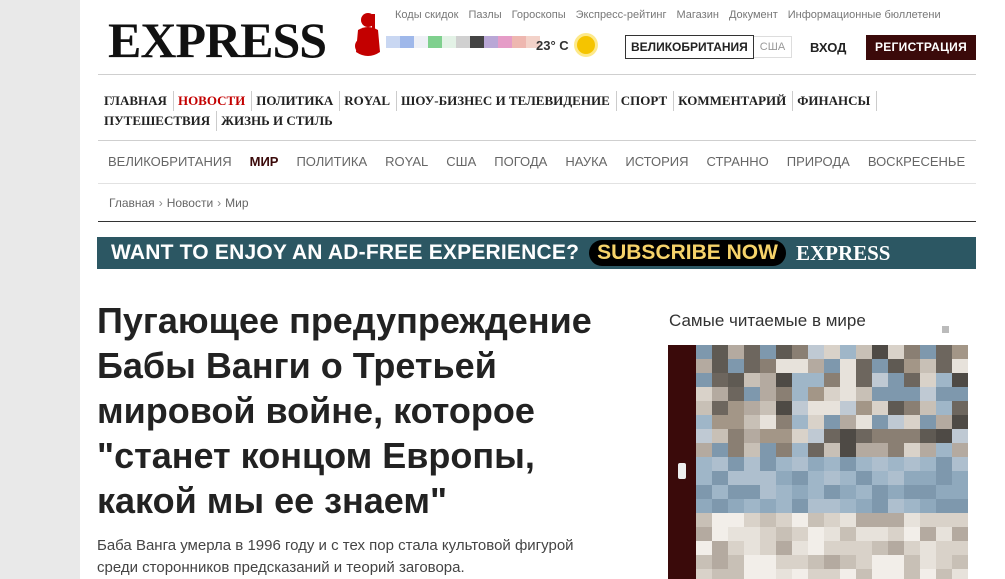 Image resolution: width=1005 pixels, height=579 pixels. I want to click on breadcrumb-news: Новости, so click(190, 203).